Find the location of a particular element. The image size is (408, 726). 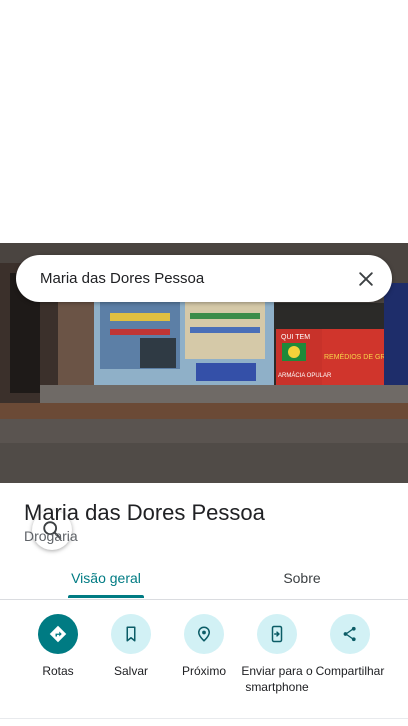

place-title: Maria das Dores Pessoa is located at coordinates (144, 512).